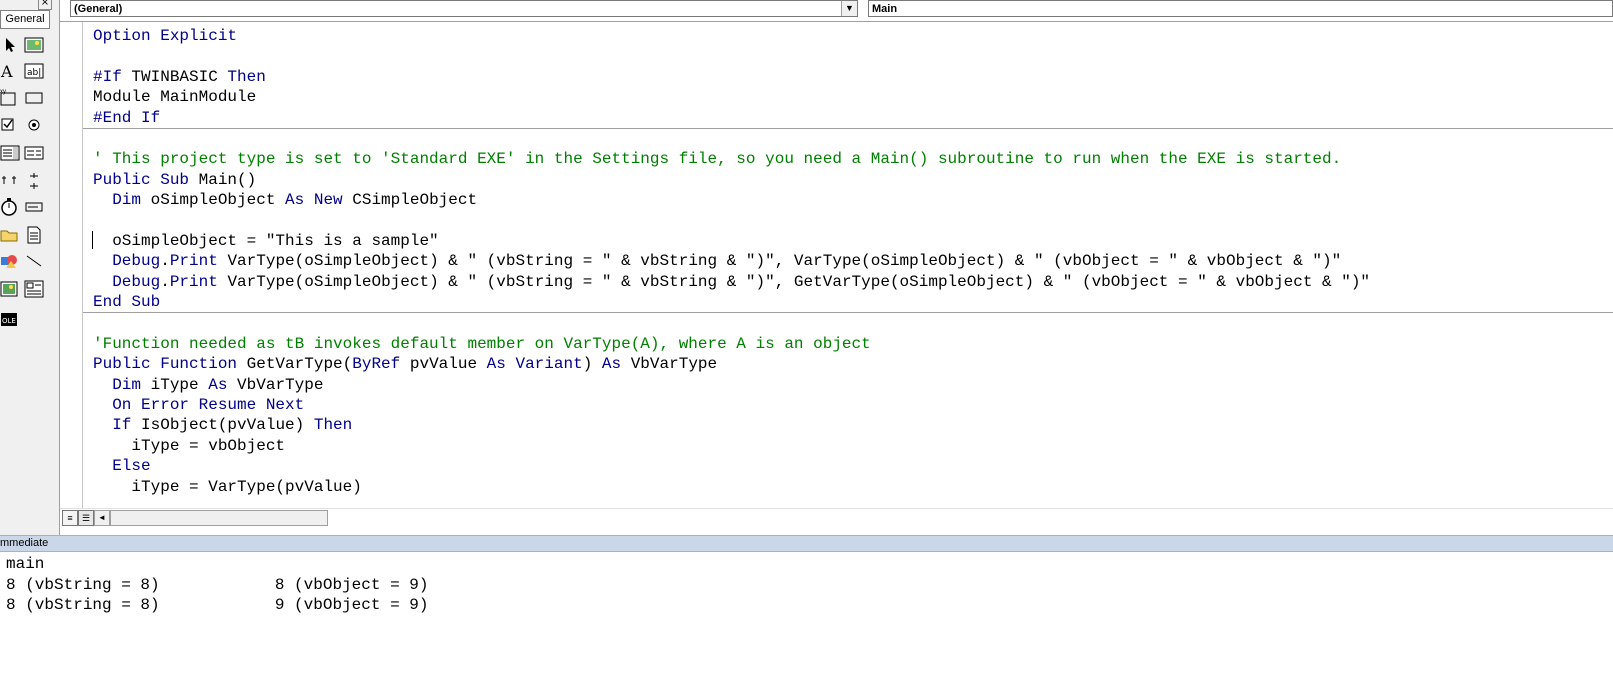 This screenshot has height=675, width=1613. Describe the element at coordinates (853, 487) in the screenshot. I see `code-line: iType = VarType(pvValue)` at that location.